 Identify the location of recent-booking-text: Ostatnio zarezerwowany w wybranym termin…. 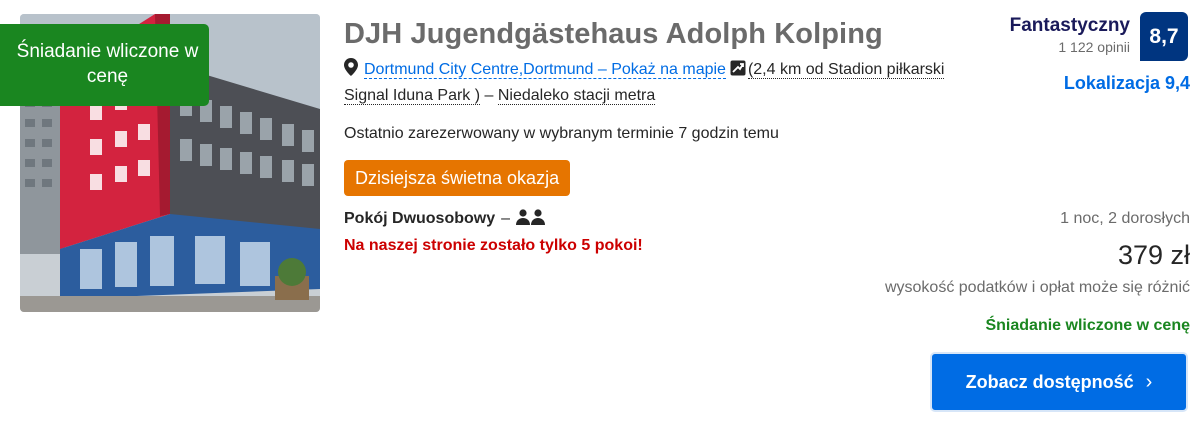
(561, 133).